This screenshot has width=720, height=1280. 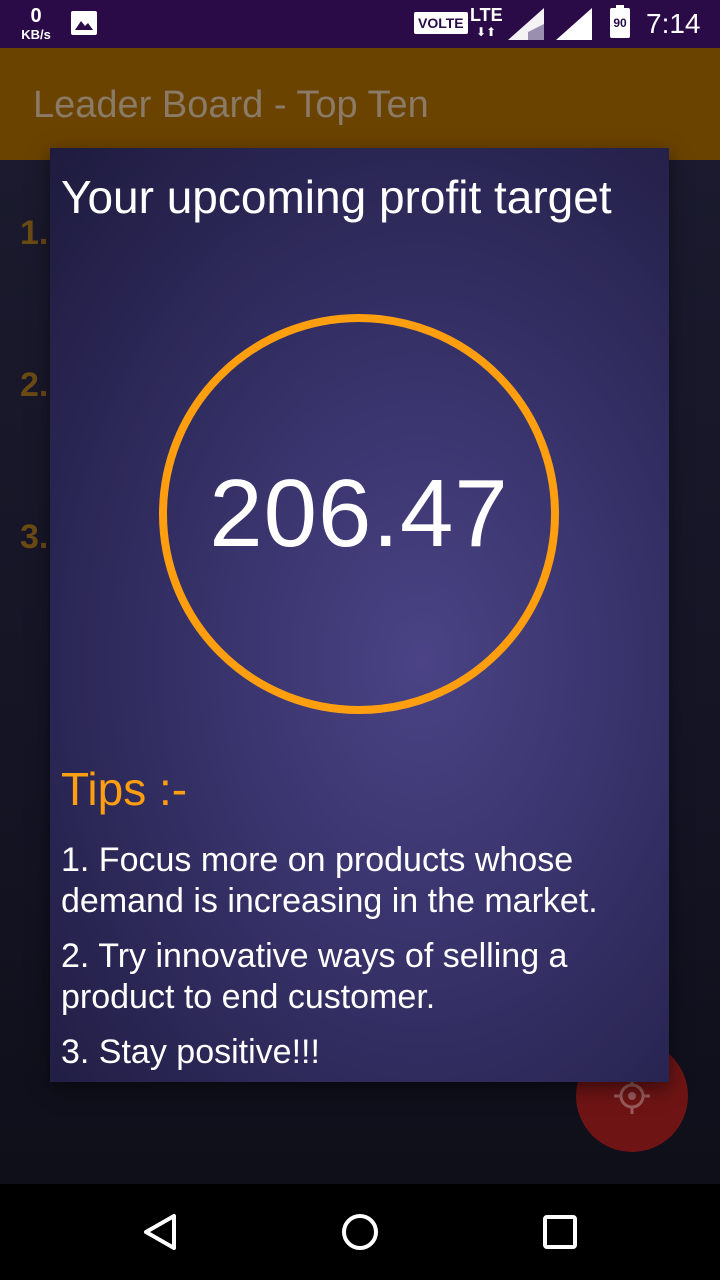 I want to click on recents-icon, so click(x=560, y=1232).